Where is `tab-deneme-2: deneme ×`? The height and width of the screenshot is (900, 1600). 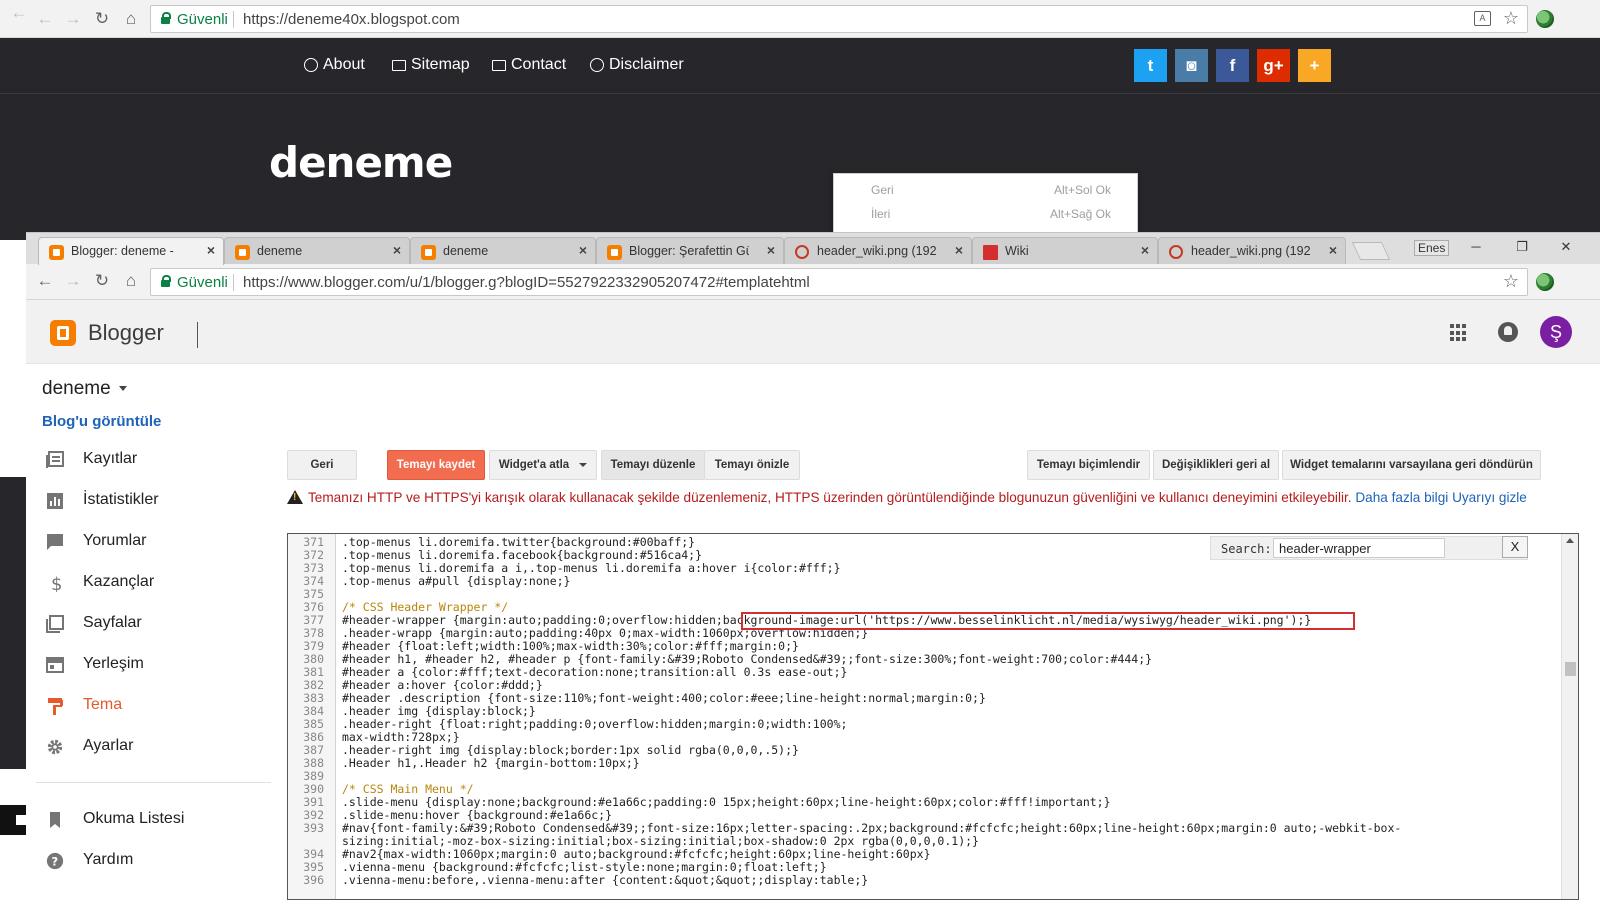 tab-deneme-2: deneme × is located at coordinates (503, 251).